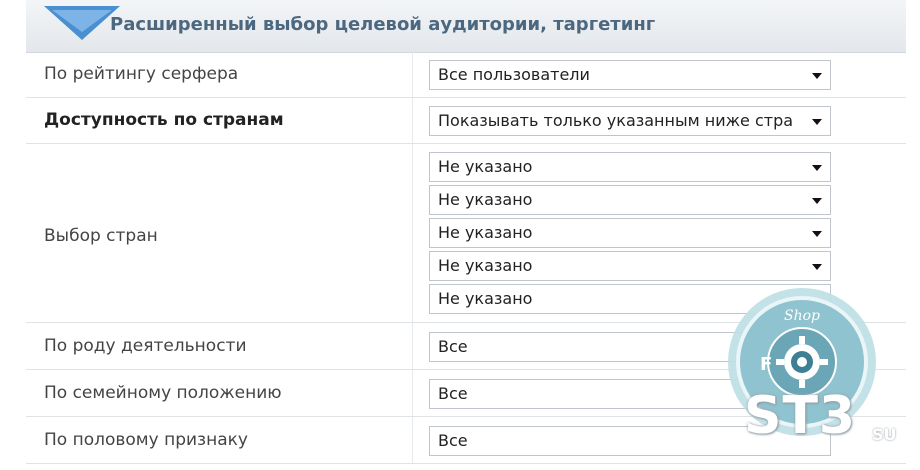 The height and width of the screenshot is (470, 920). Describe the element at coordinates (802, 316) in the screenshot. I see `badge-shop-text: Shop` at that location.